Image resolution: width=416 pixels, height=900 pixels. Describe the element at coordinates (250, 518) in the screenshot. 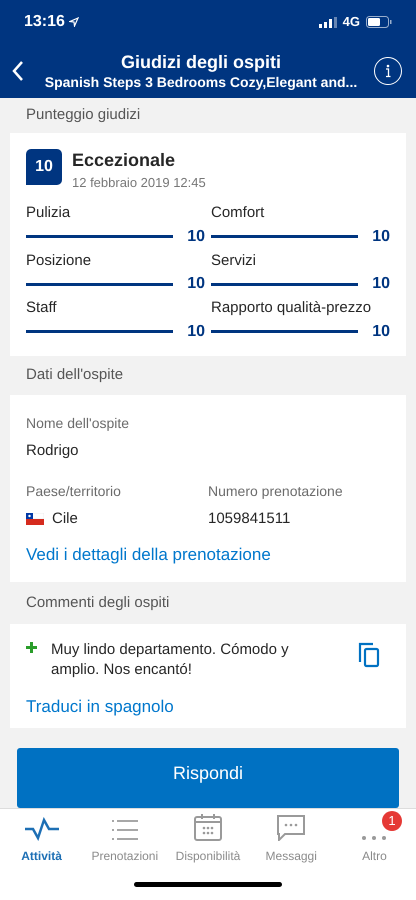

I see `booking-number: 1059841511` at that location.